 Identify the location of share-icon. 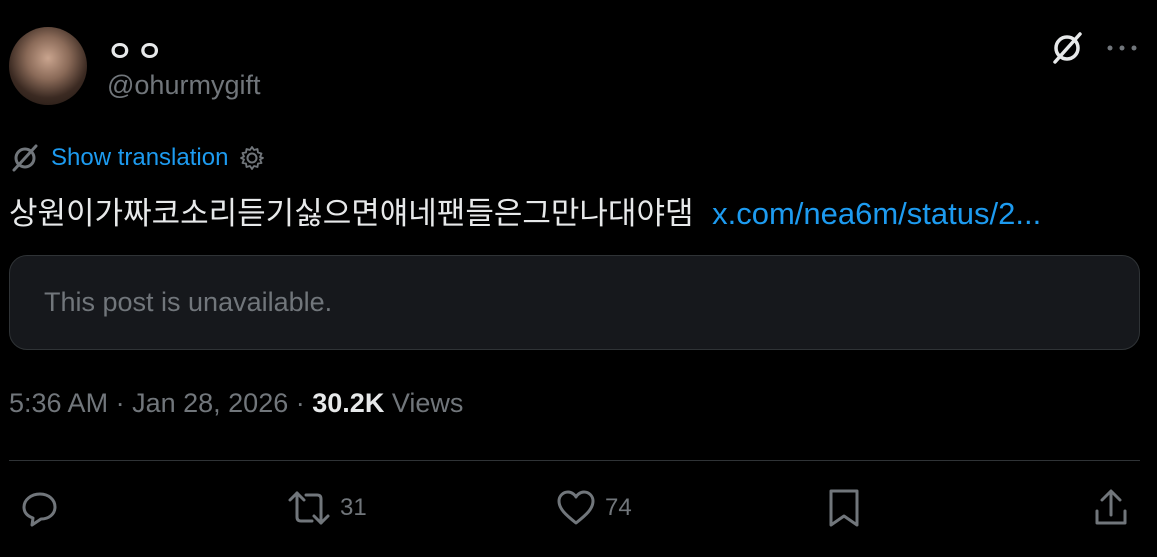
(1111, 507).